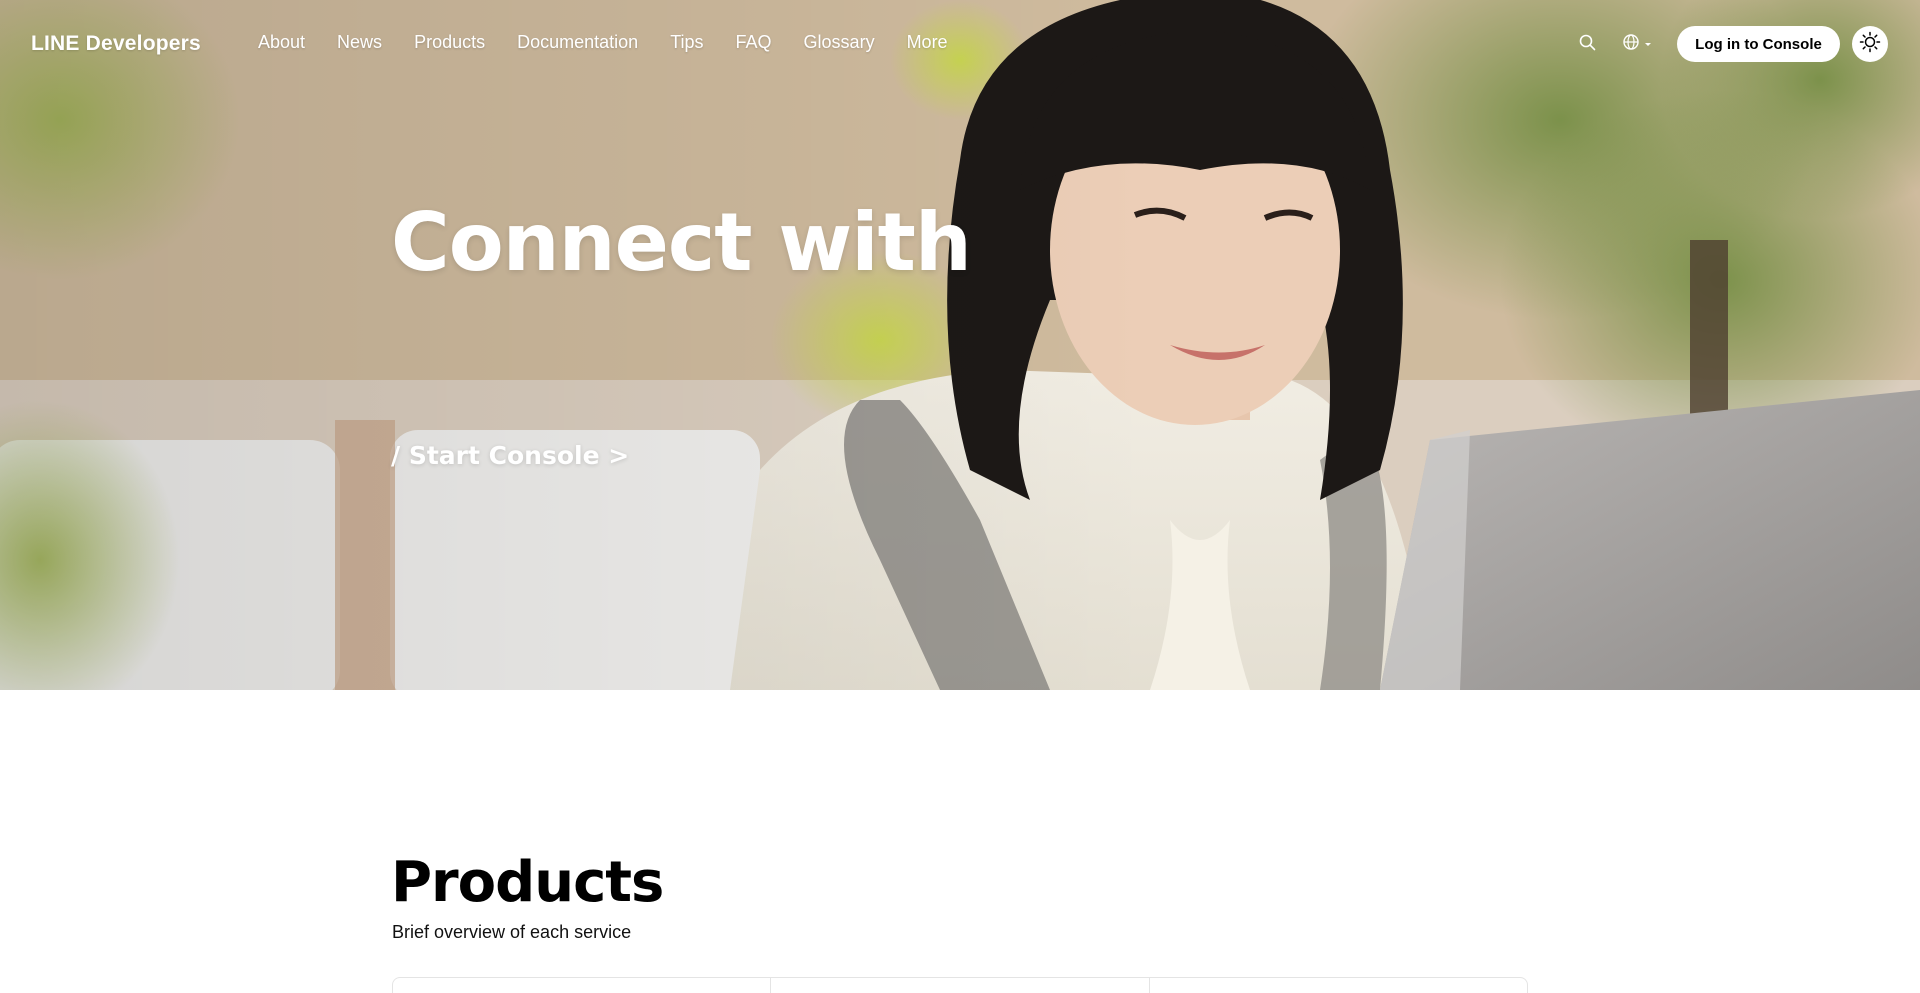 Image resolution: width=1920 pixels, height=993 pixels. What do you see at coordinates (577, 42) in the screenshot?
I see `nav-item-documentation: Documentation` at bounding box center [577, 42].